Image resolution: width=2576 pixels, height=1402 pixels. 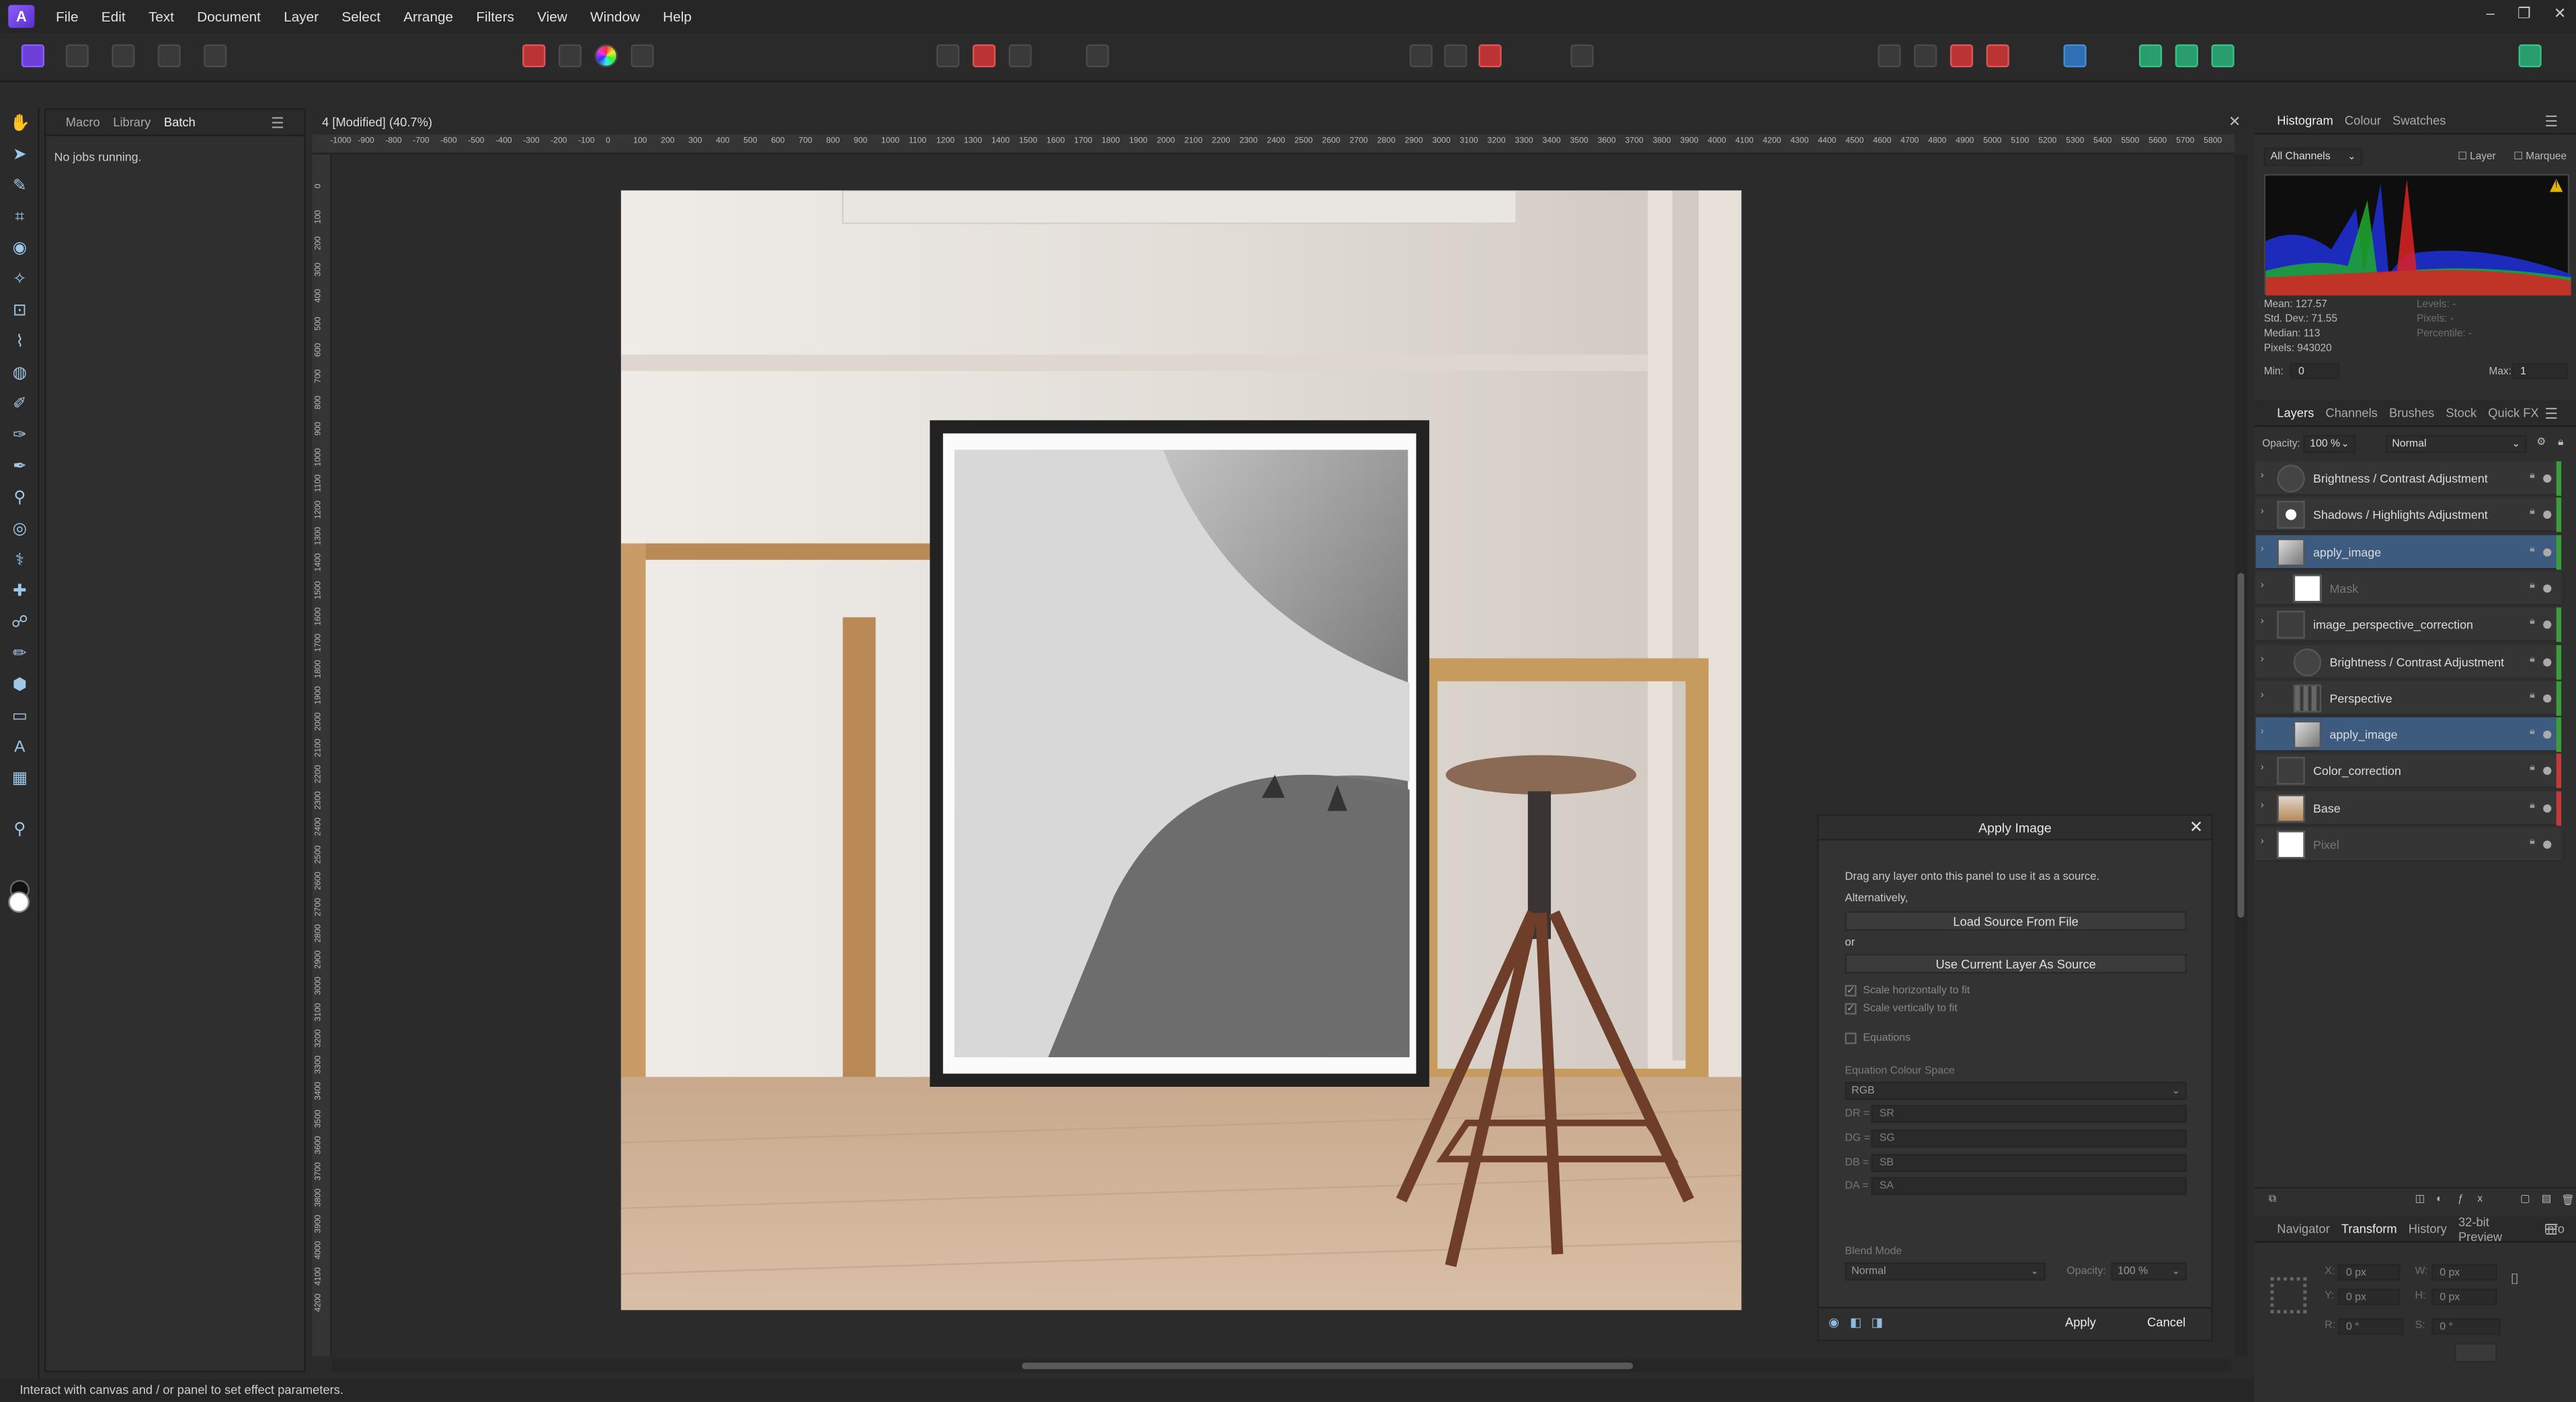 What do you see at coordinates (20, 718) in the screenshot?
I see `rectangle-tool-icon: ▭` at bounding box center [20, 718].